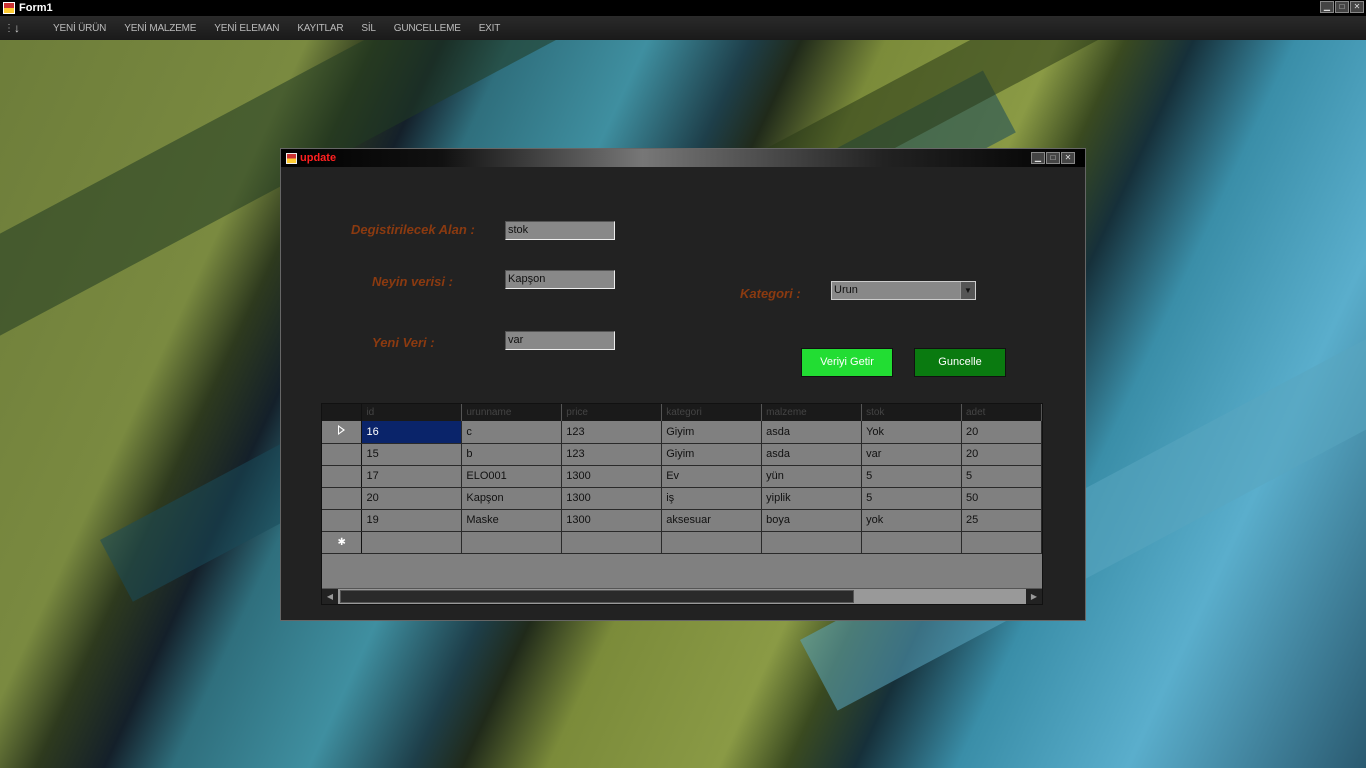 Image resolution: width=1366 pixels, height=768 pixels. What do you see at coordinates (489, 28) in the screenshot?
I see `menu-exit: EXIT` at bounding box center [489, 28].